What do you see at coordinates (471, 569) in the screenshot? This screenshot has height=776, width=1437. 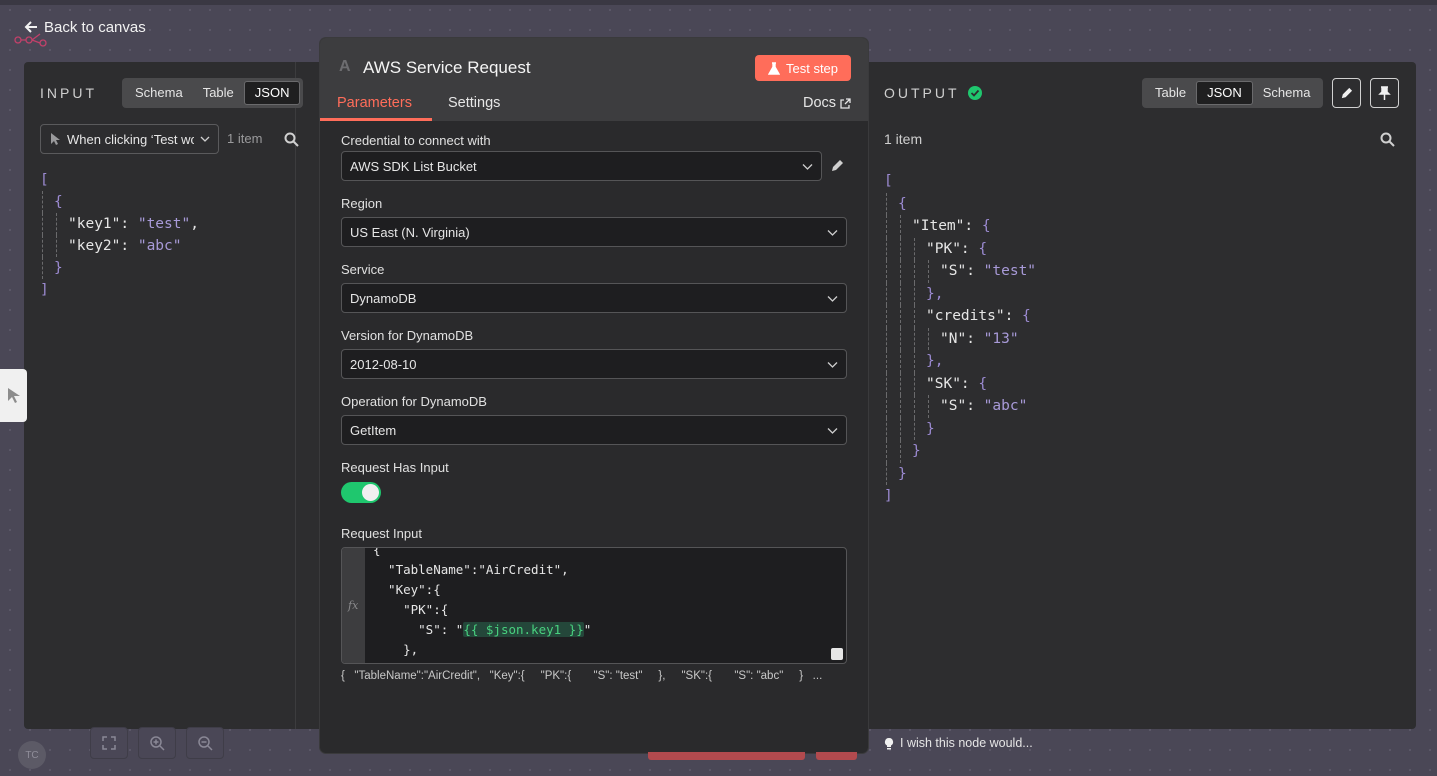 I see `code-line: "TableName":"AirCredit",` at bounding box center [471, 569].